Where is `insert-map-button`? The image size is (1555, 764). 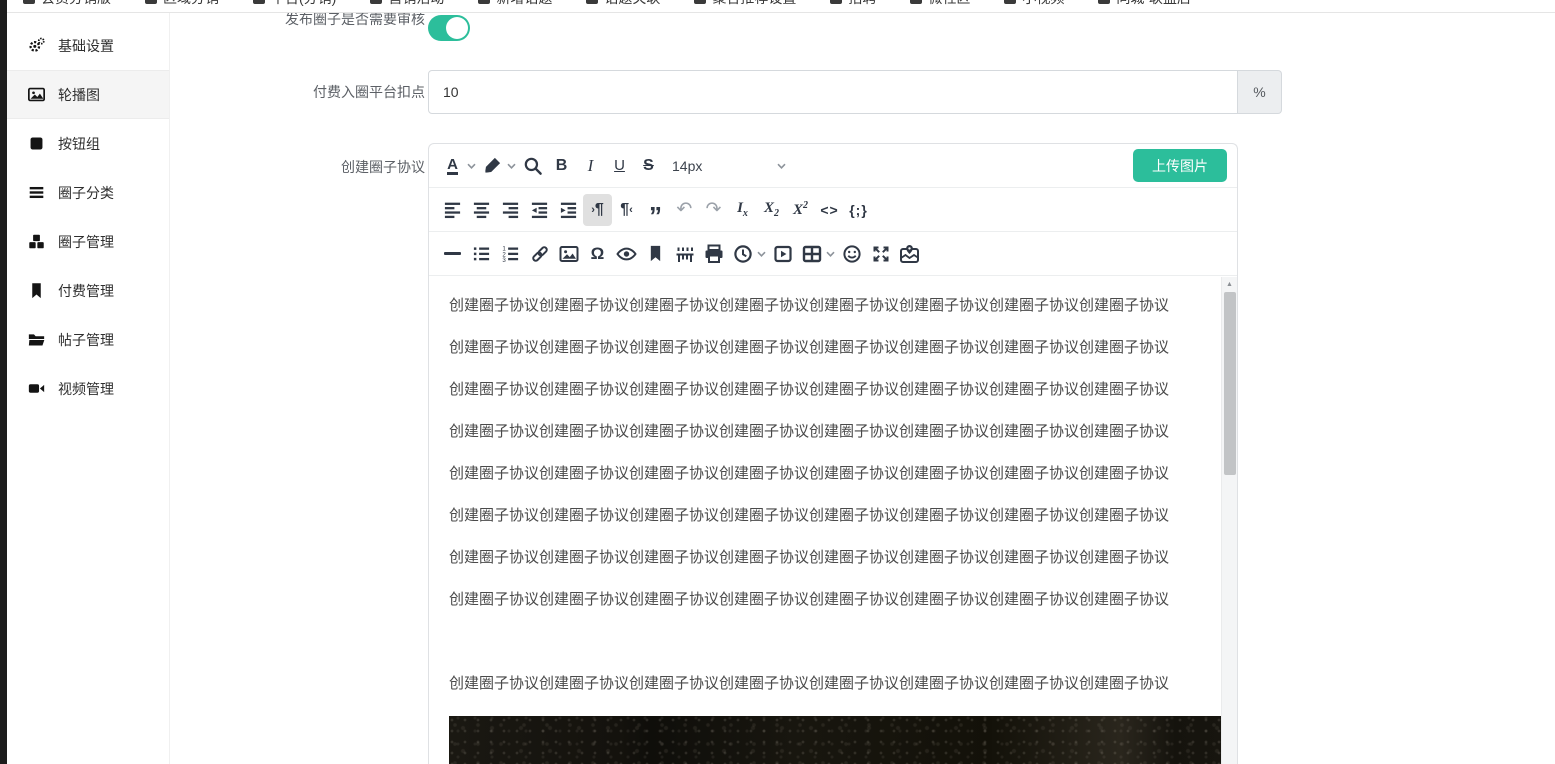
insert-map-button is located at coordinates (909, 254).